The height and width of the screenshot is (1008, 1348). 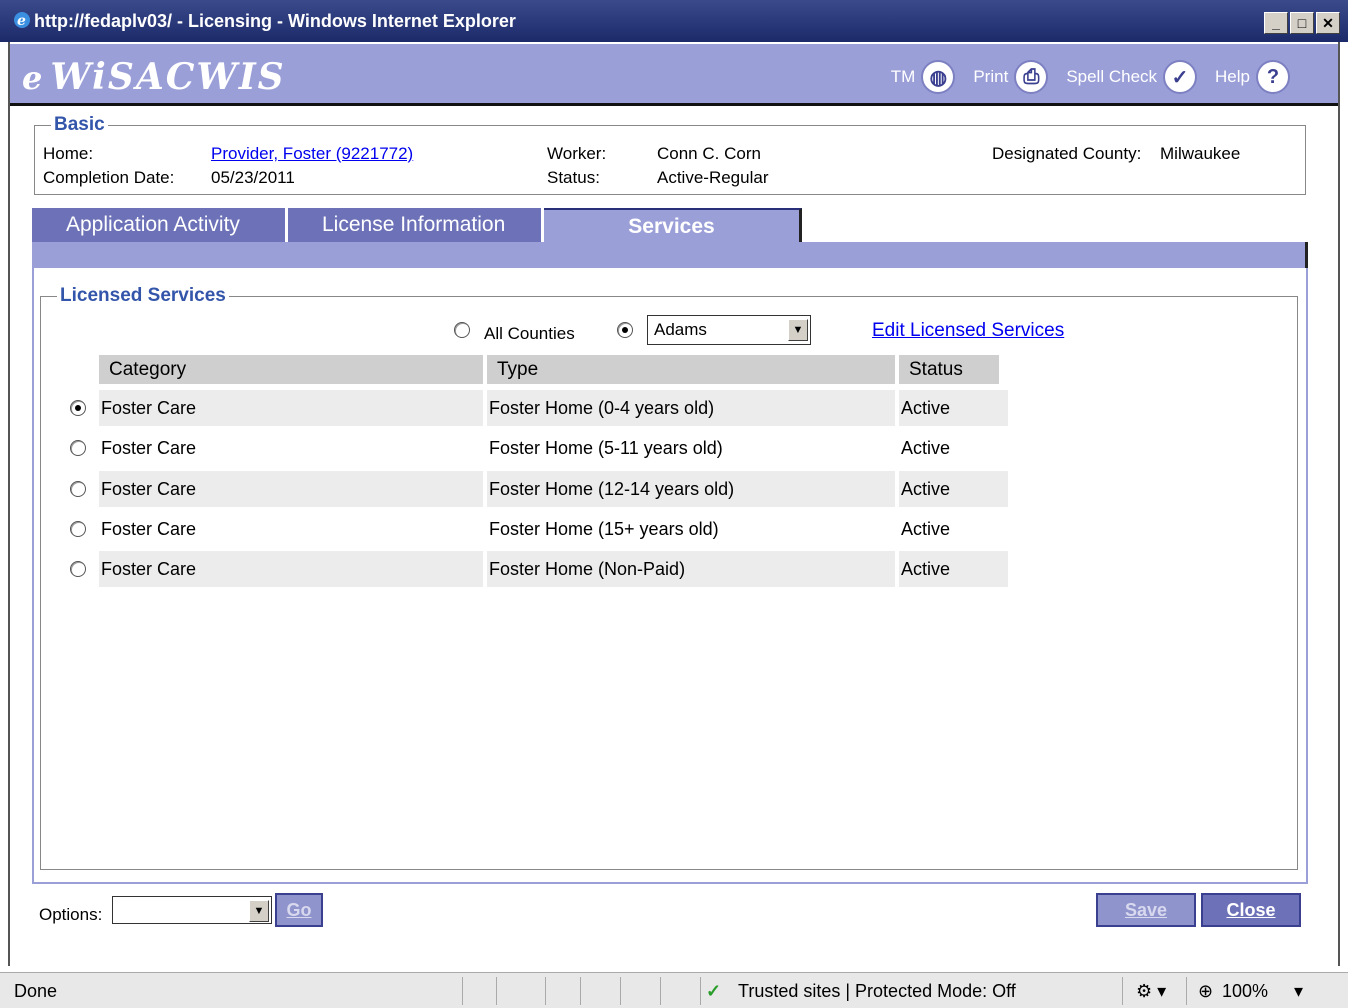 I want to click on county-radio, so click(x=625, y=330).